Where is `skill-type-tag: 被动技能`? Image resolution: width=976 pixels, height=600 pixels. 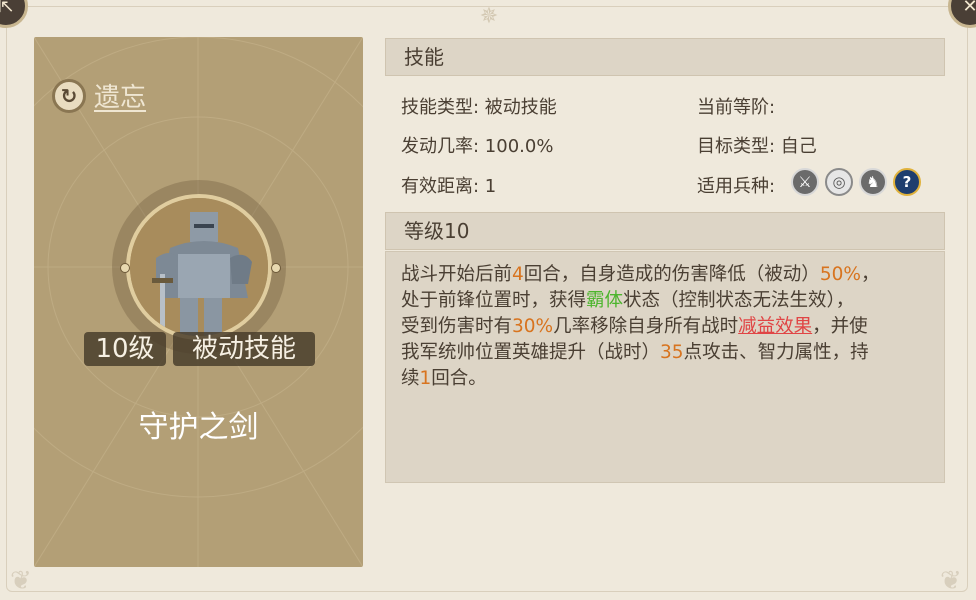 skill-type-tag: 被动技能 is located at coordinates (244, 349).